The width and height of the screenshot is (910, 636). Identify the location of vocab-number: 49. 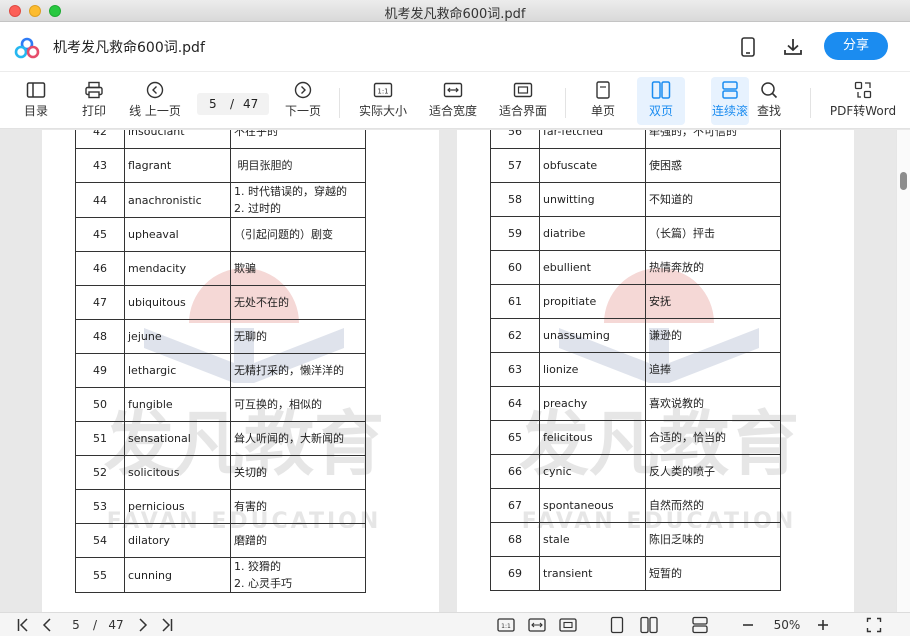
(100, 370).